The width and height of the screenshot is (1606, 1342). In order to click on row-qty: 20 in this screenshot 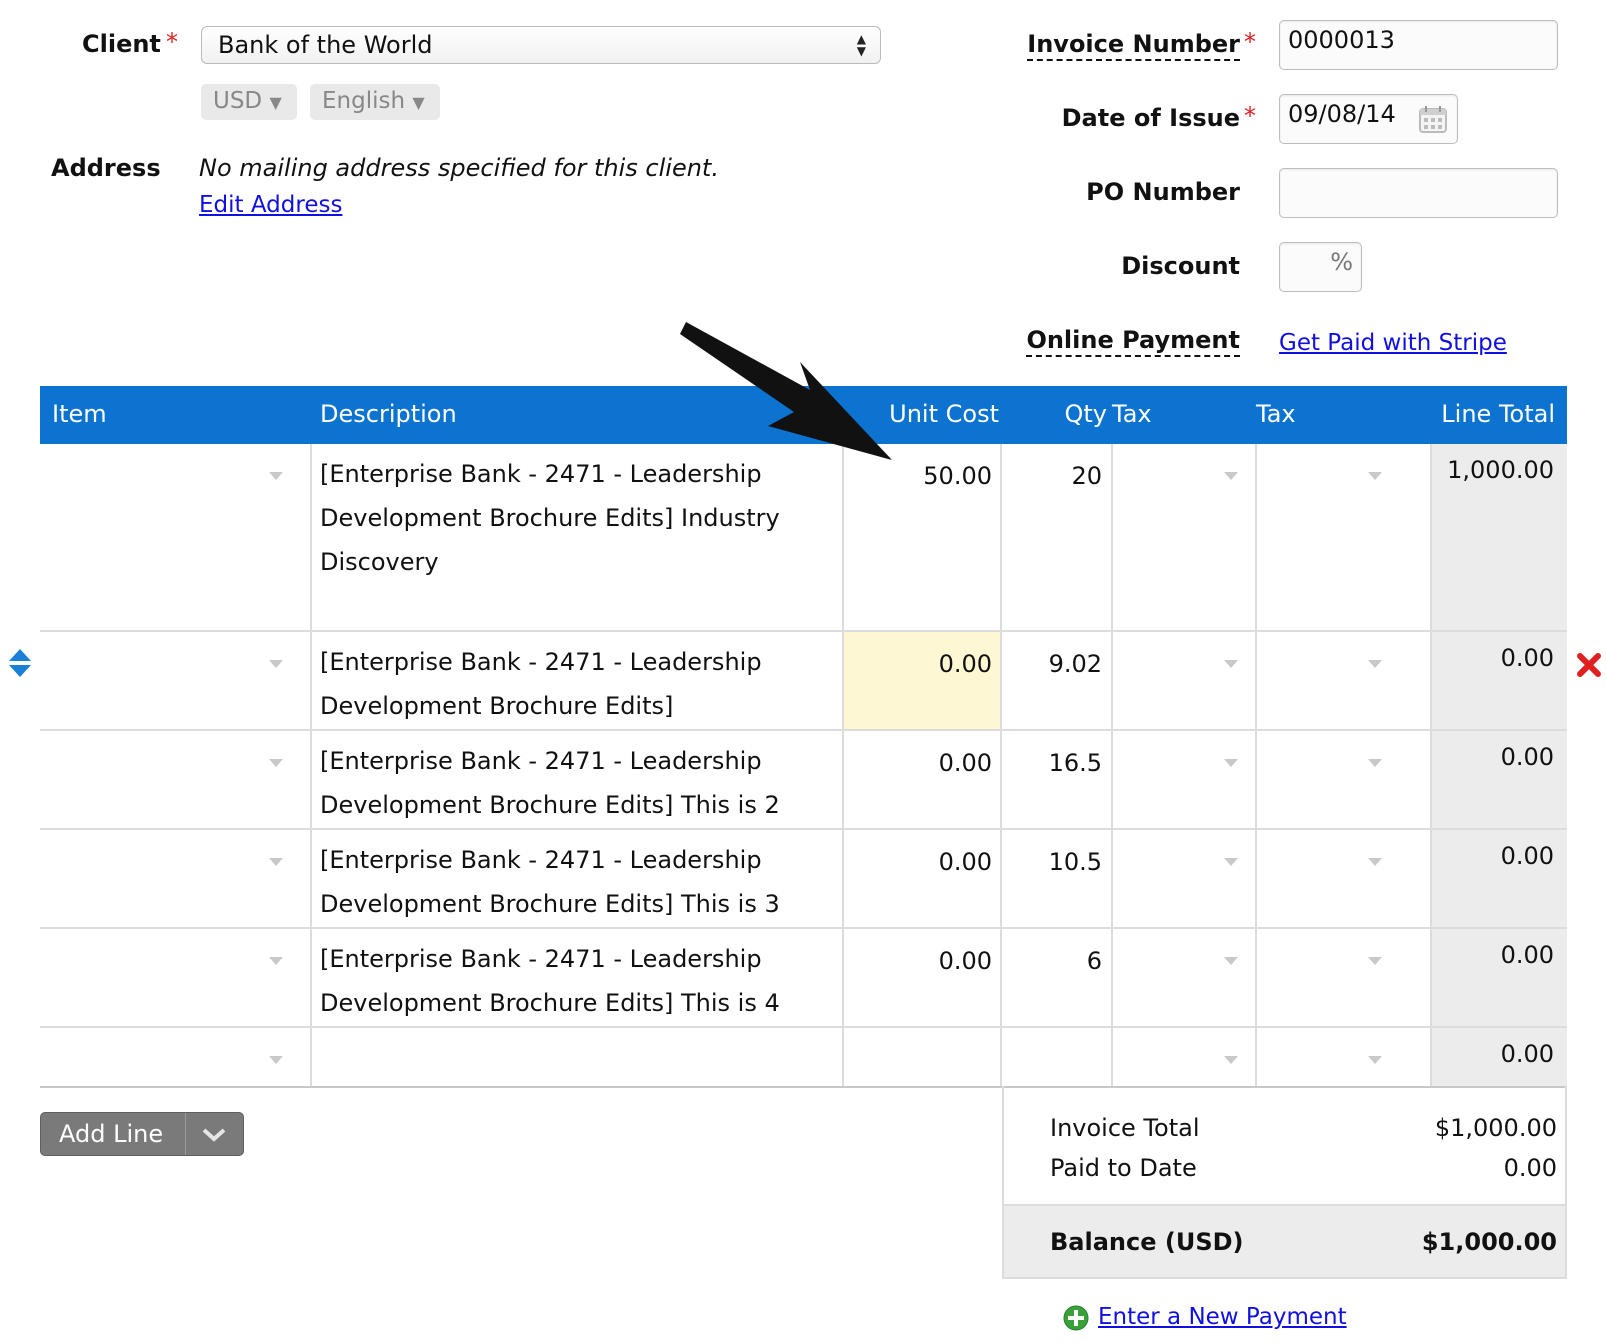, I will do `click(1052, 476)`.